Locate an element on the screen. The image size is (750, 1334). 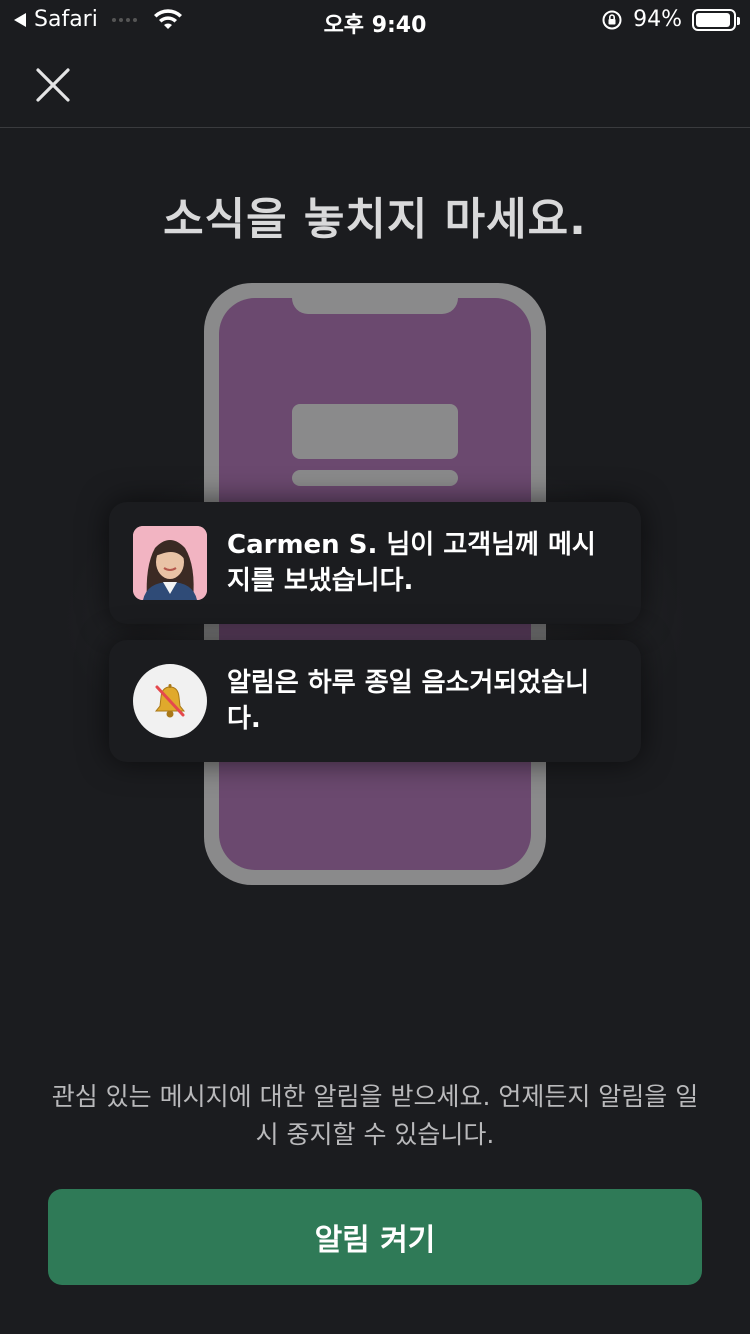
avatar is located at coordinates (170, 563).